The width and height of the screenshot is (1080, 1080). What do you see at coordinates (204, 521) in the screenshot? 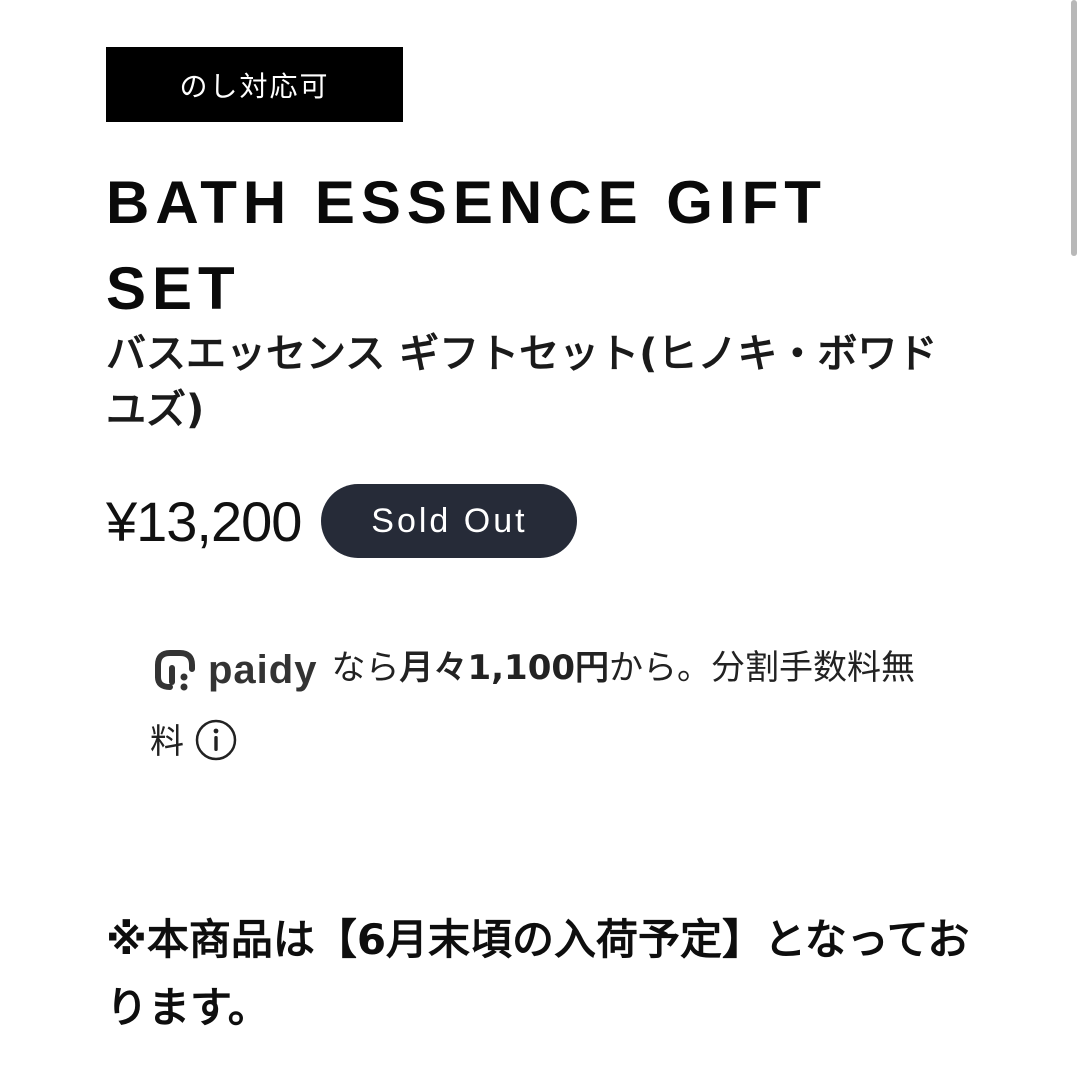
I see `product-price: ¥13,200` at bounding box center [204, 521].